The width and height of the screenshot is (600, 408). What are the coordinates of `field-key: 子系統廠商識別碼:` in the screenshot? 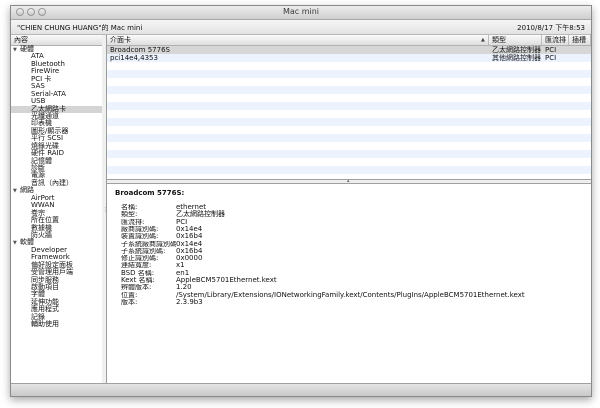 It's located at (148, 244).